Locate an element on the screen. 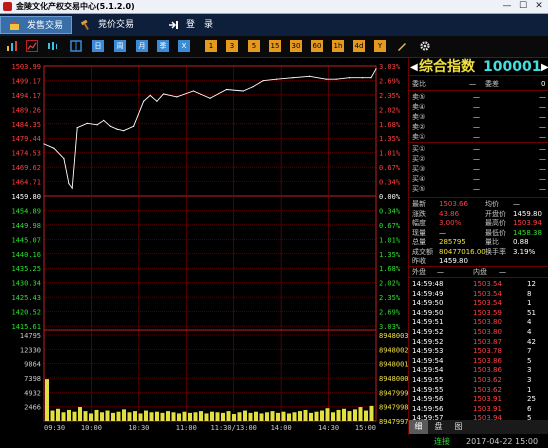 The width and height of the screenshot is (548, 448). tick-time: 14:59:53 is located at coordinates (428, 351).